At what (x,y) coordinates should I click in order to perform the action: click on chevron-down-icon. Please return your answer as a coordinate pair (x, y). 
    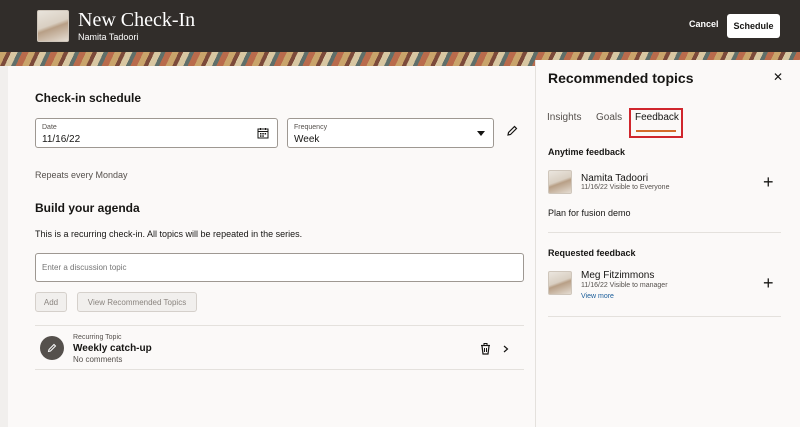
    Looking at the image, I should click on (481, 133).